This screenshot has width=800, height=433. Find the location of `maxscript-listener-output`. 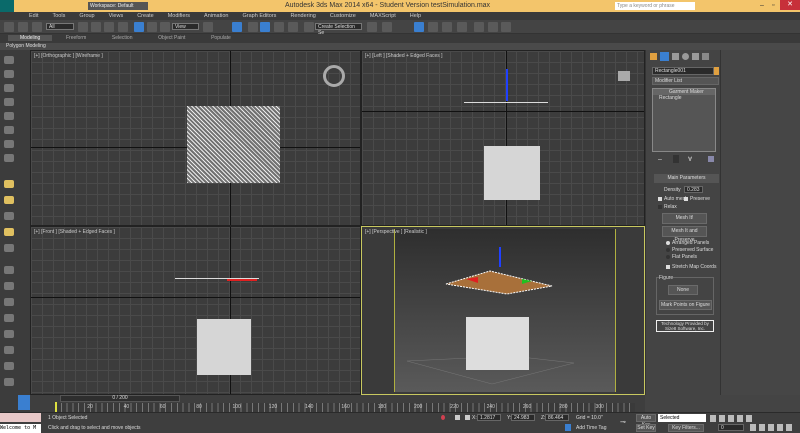

maxscript-listener-output is located at coordinates (20, 417).